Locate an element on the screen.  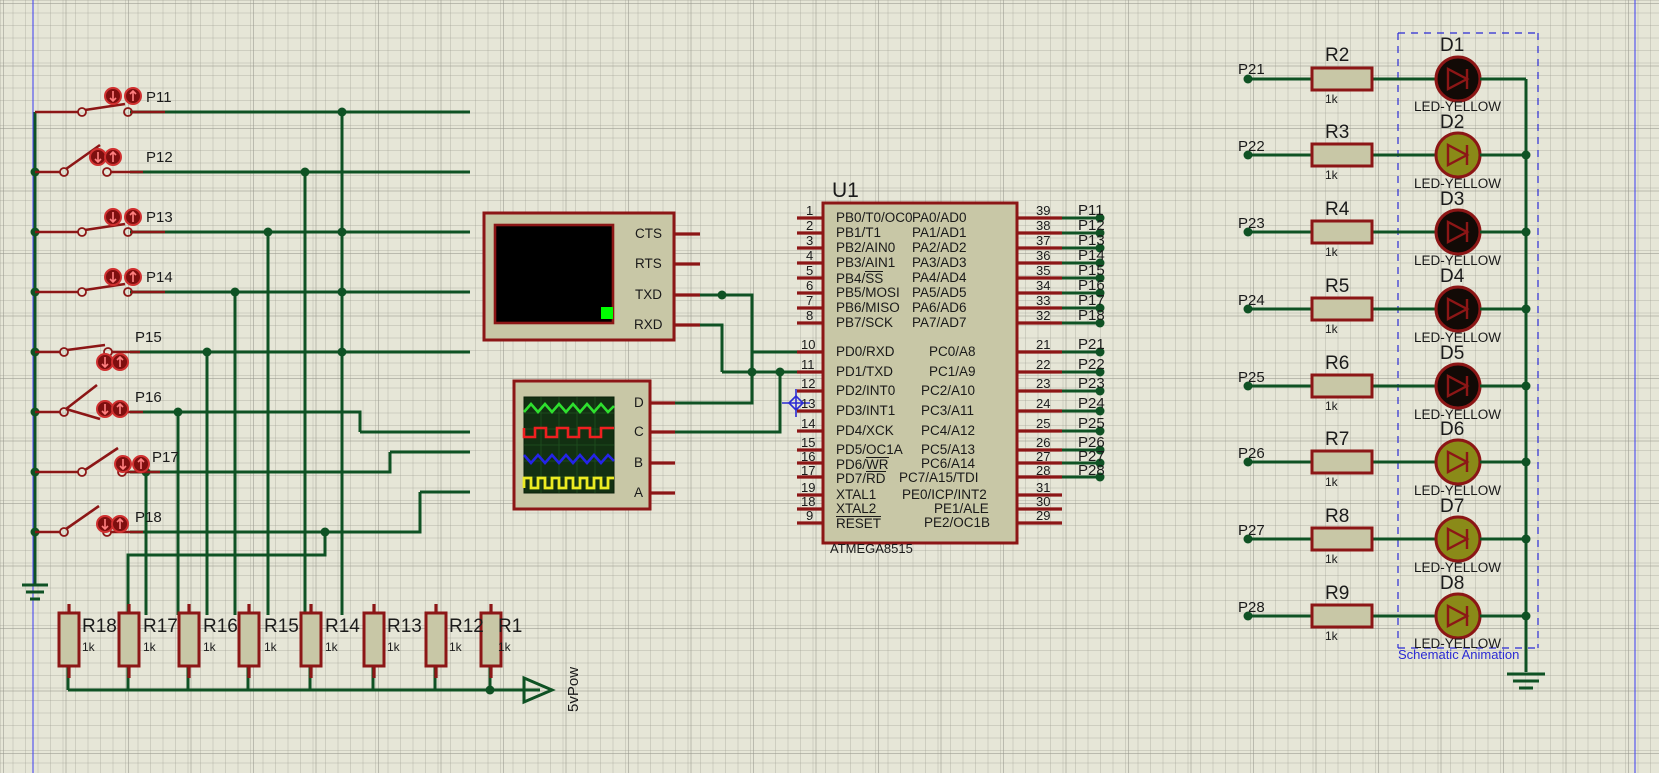
resistor-refdes: R13 is located at coordinates (404, 626).